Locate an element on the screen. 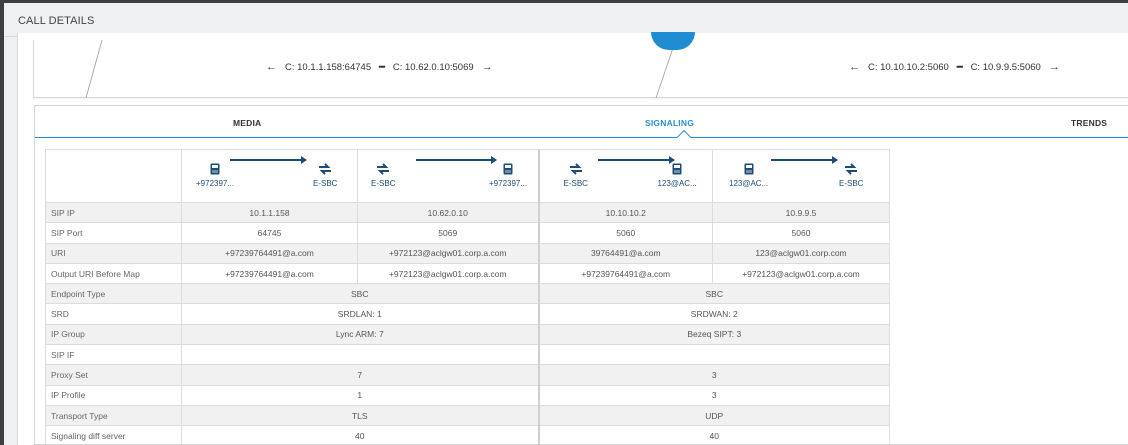  table-cell: SRDLAN: 1 is located at coordinates (360, 314).